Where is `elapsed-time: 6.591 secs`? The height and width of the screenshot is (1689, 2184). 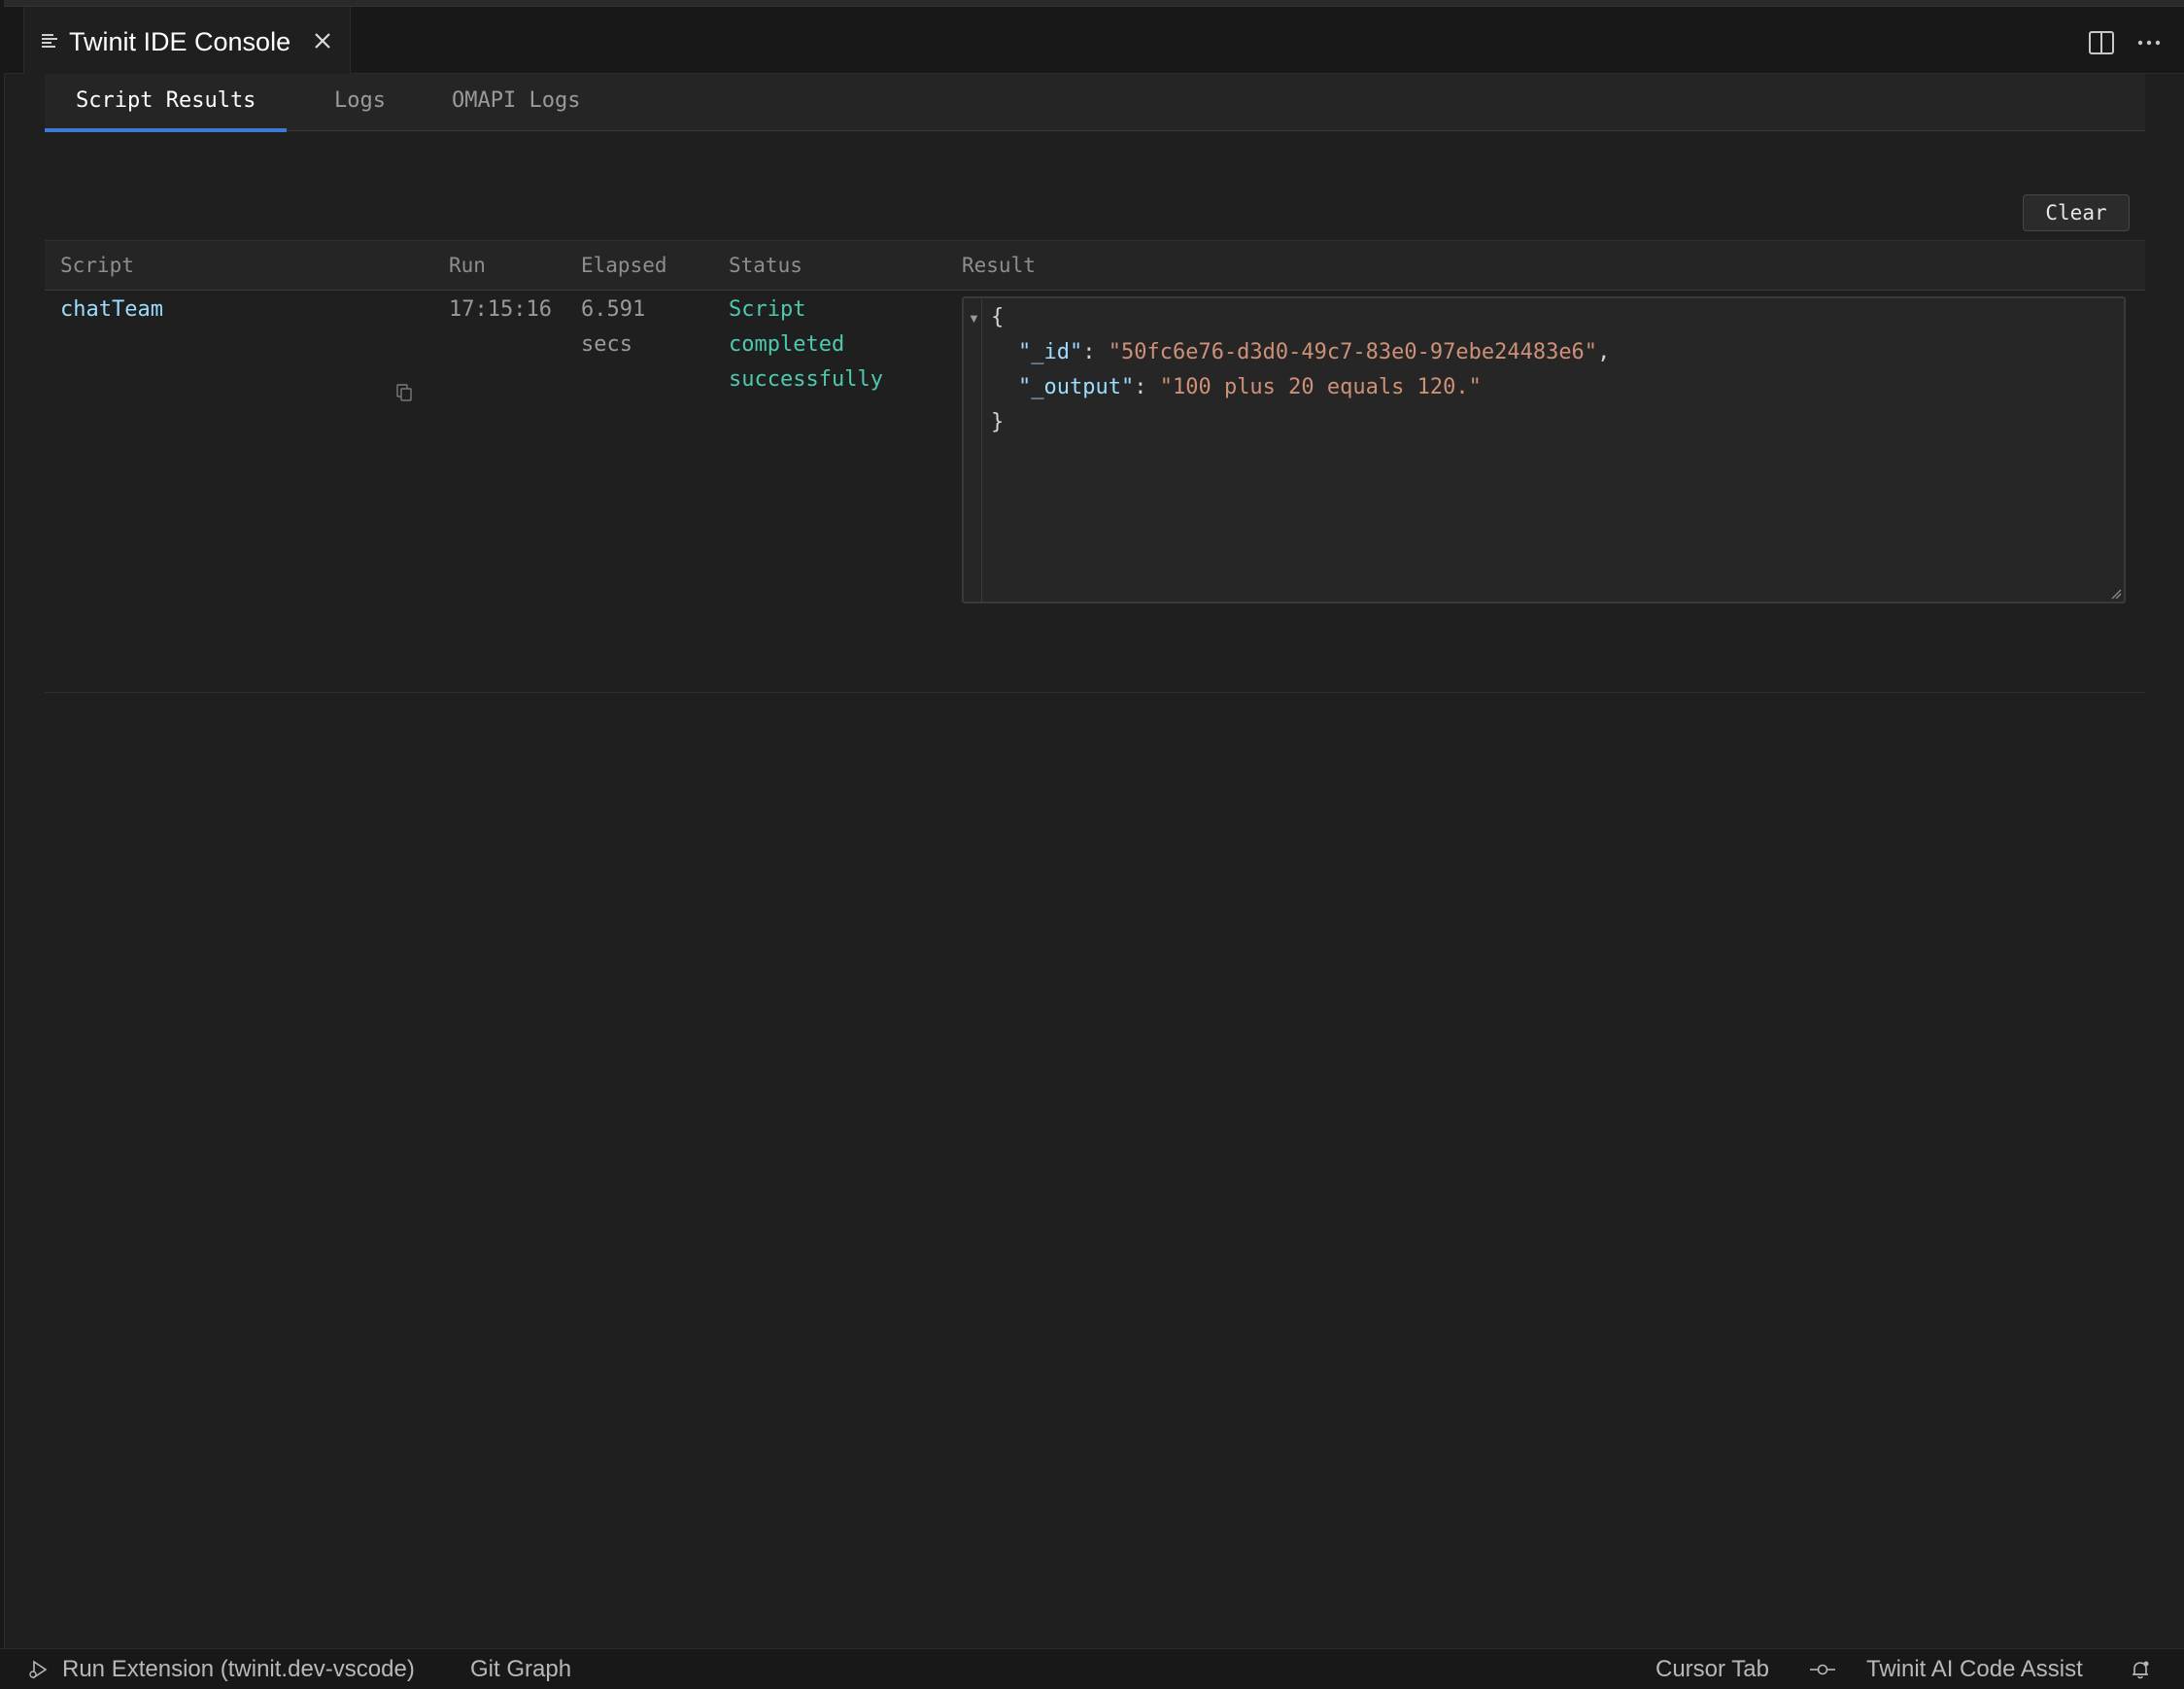
elapsed-time: 6.591 secs is located at coordinates (613, 327).